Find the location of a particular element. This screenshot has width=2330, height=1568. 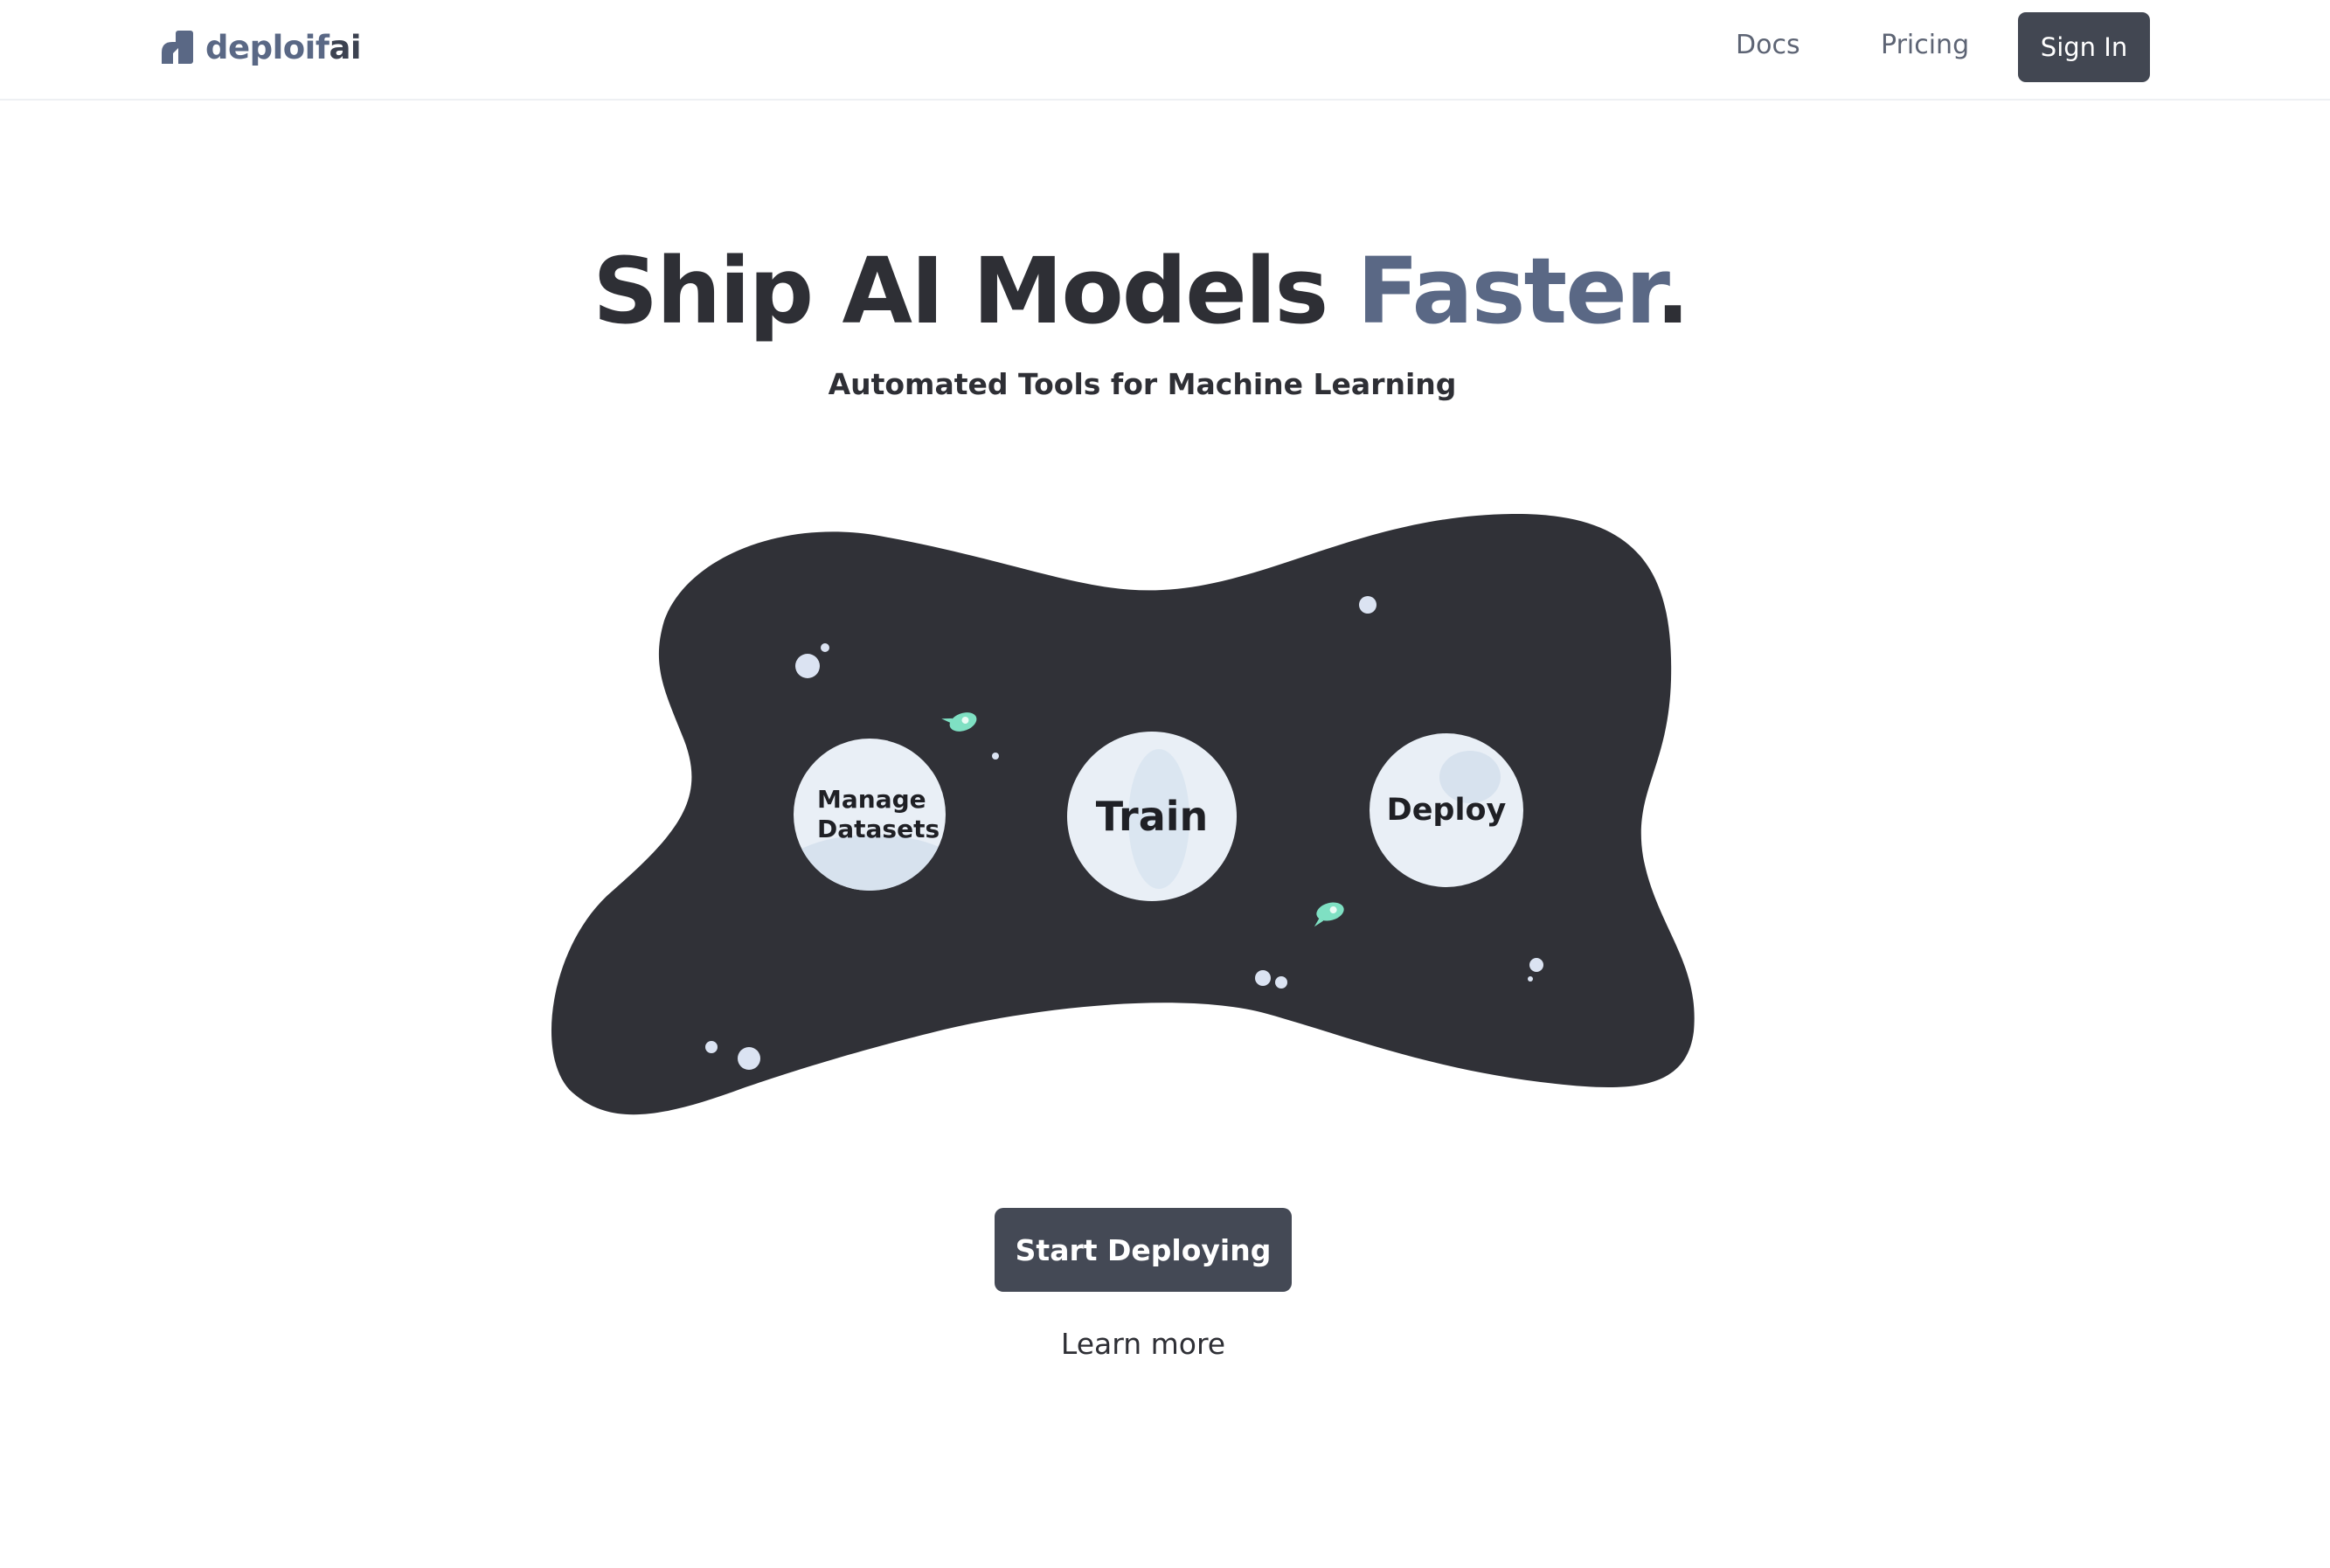

sign-in-button: Sign In is located at coordinates (2084, 47).